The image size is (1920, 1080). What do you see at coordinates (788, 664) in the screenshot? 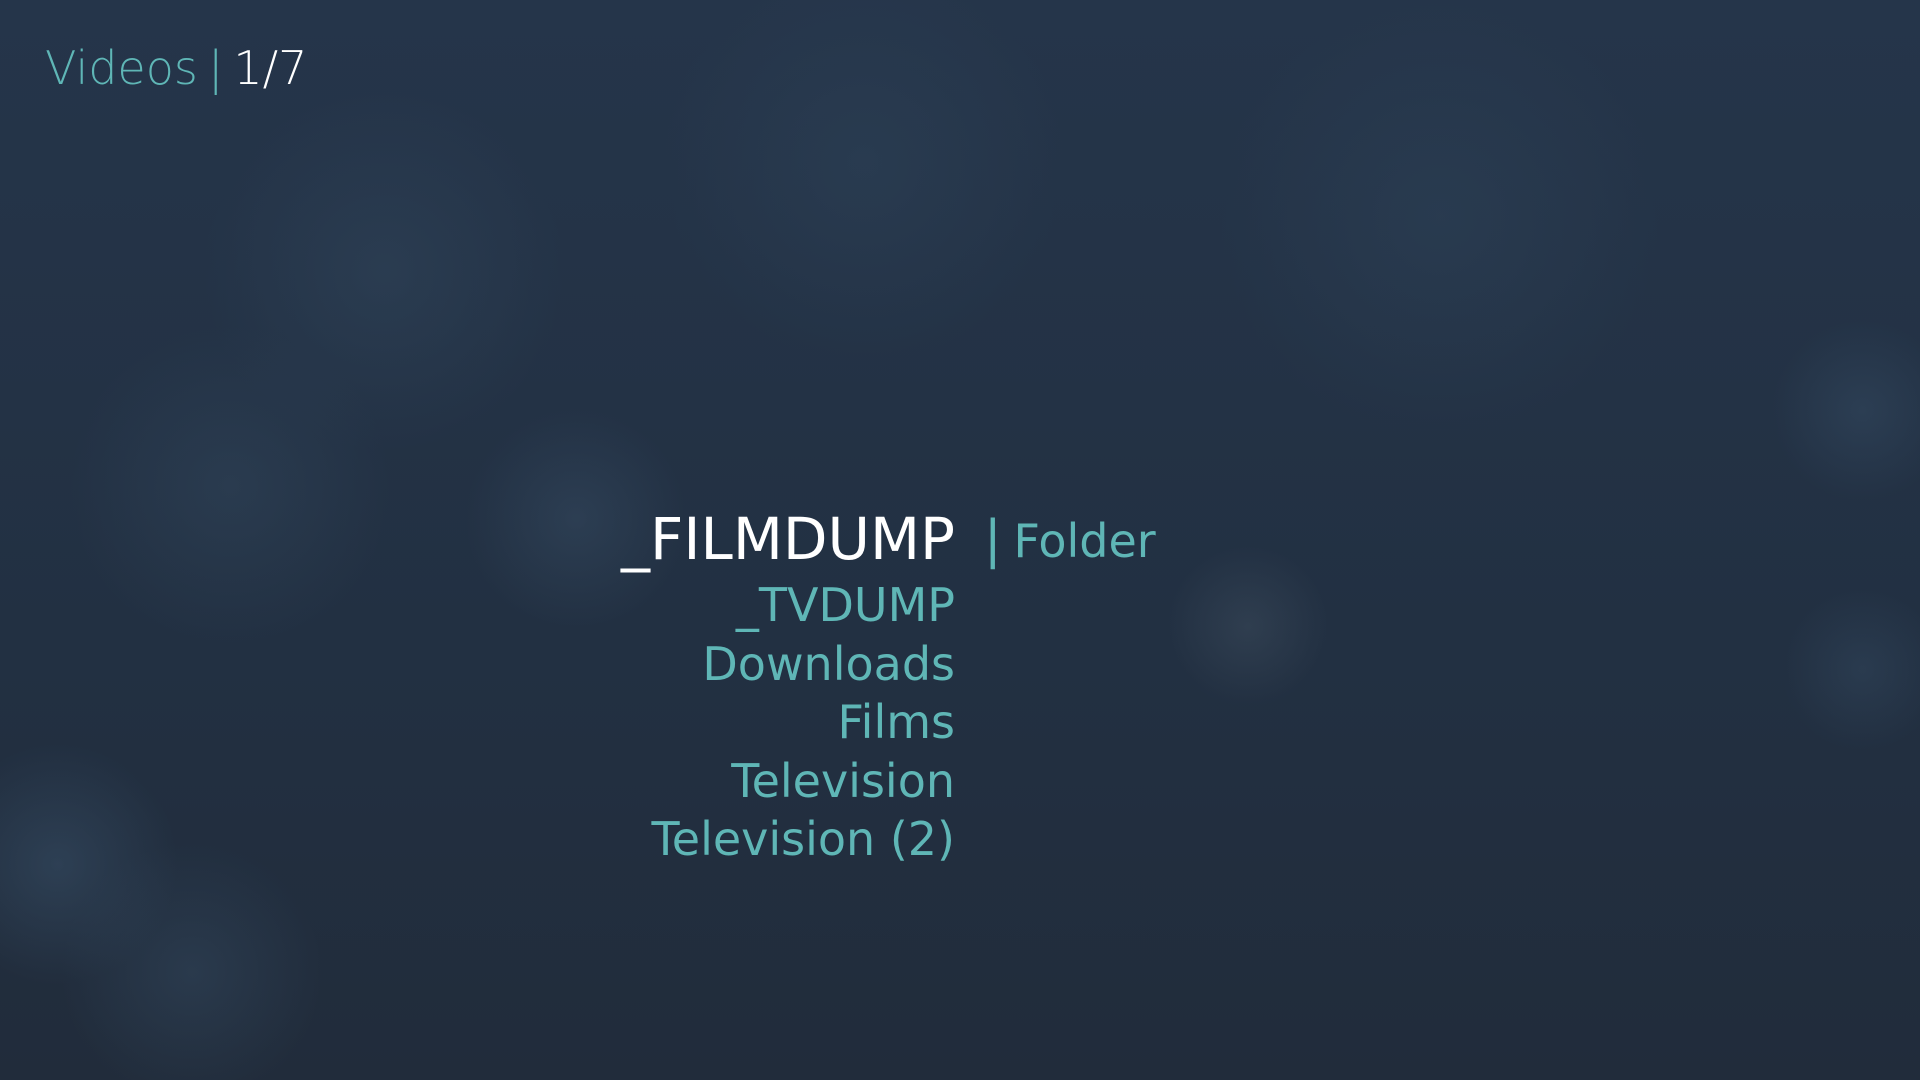
I see `list-item-downloads: Downloads` at bounding box center [788, 664].